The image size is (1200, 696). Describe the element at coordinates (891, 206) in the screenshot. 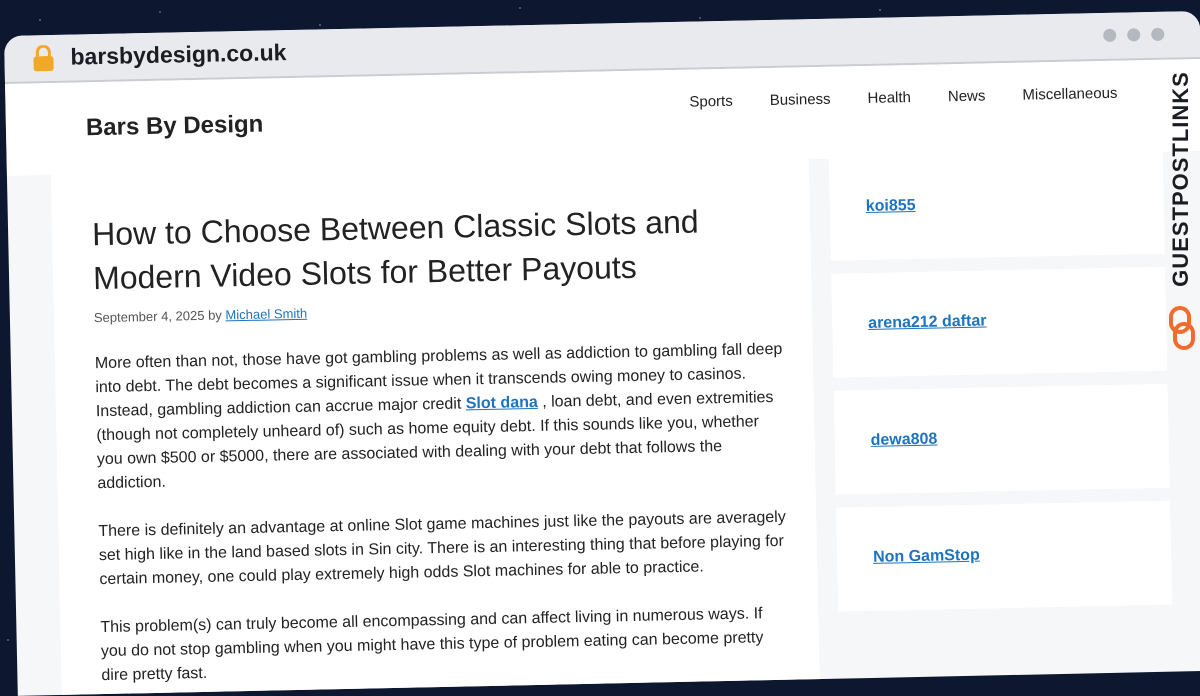

I see `sidebar-link-koi855: koi855` at that location.